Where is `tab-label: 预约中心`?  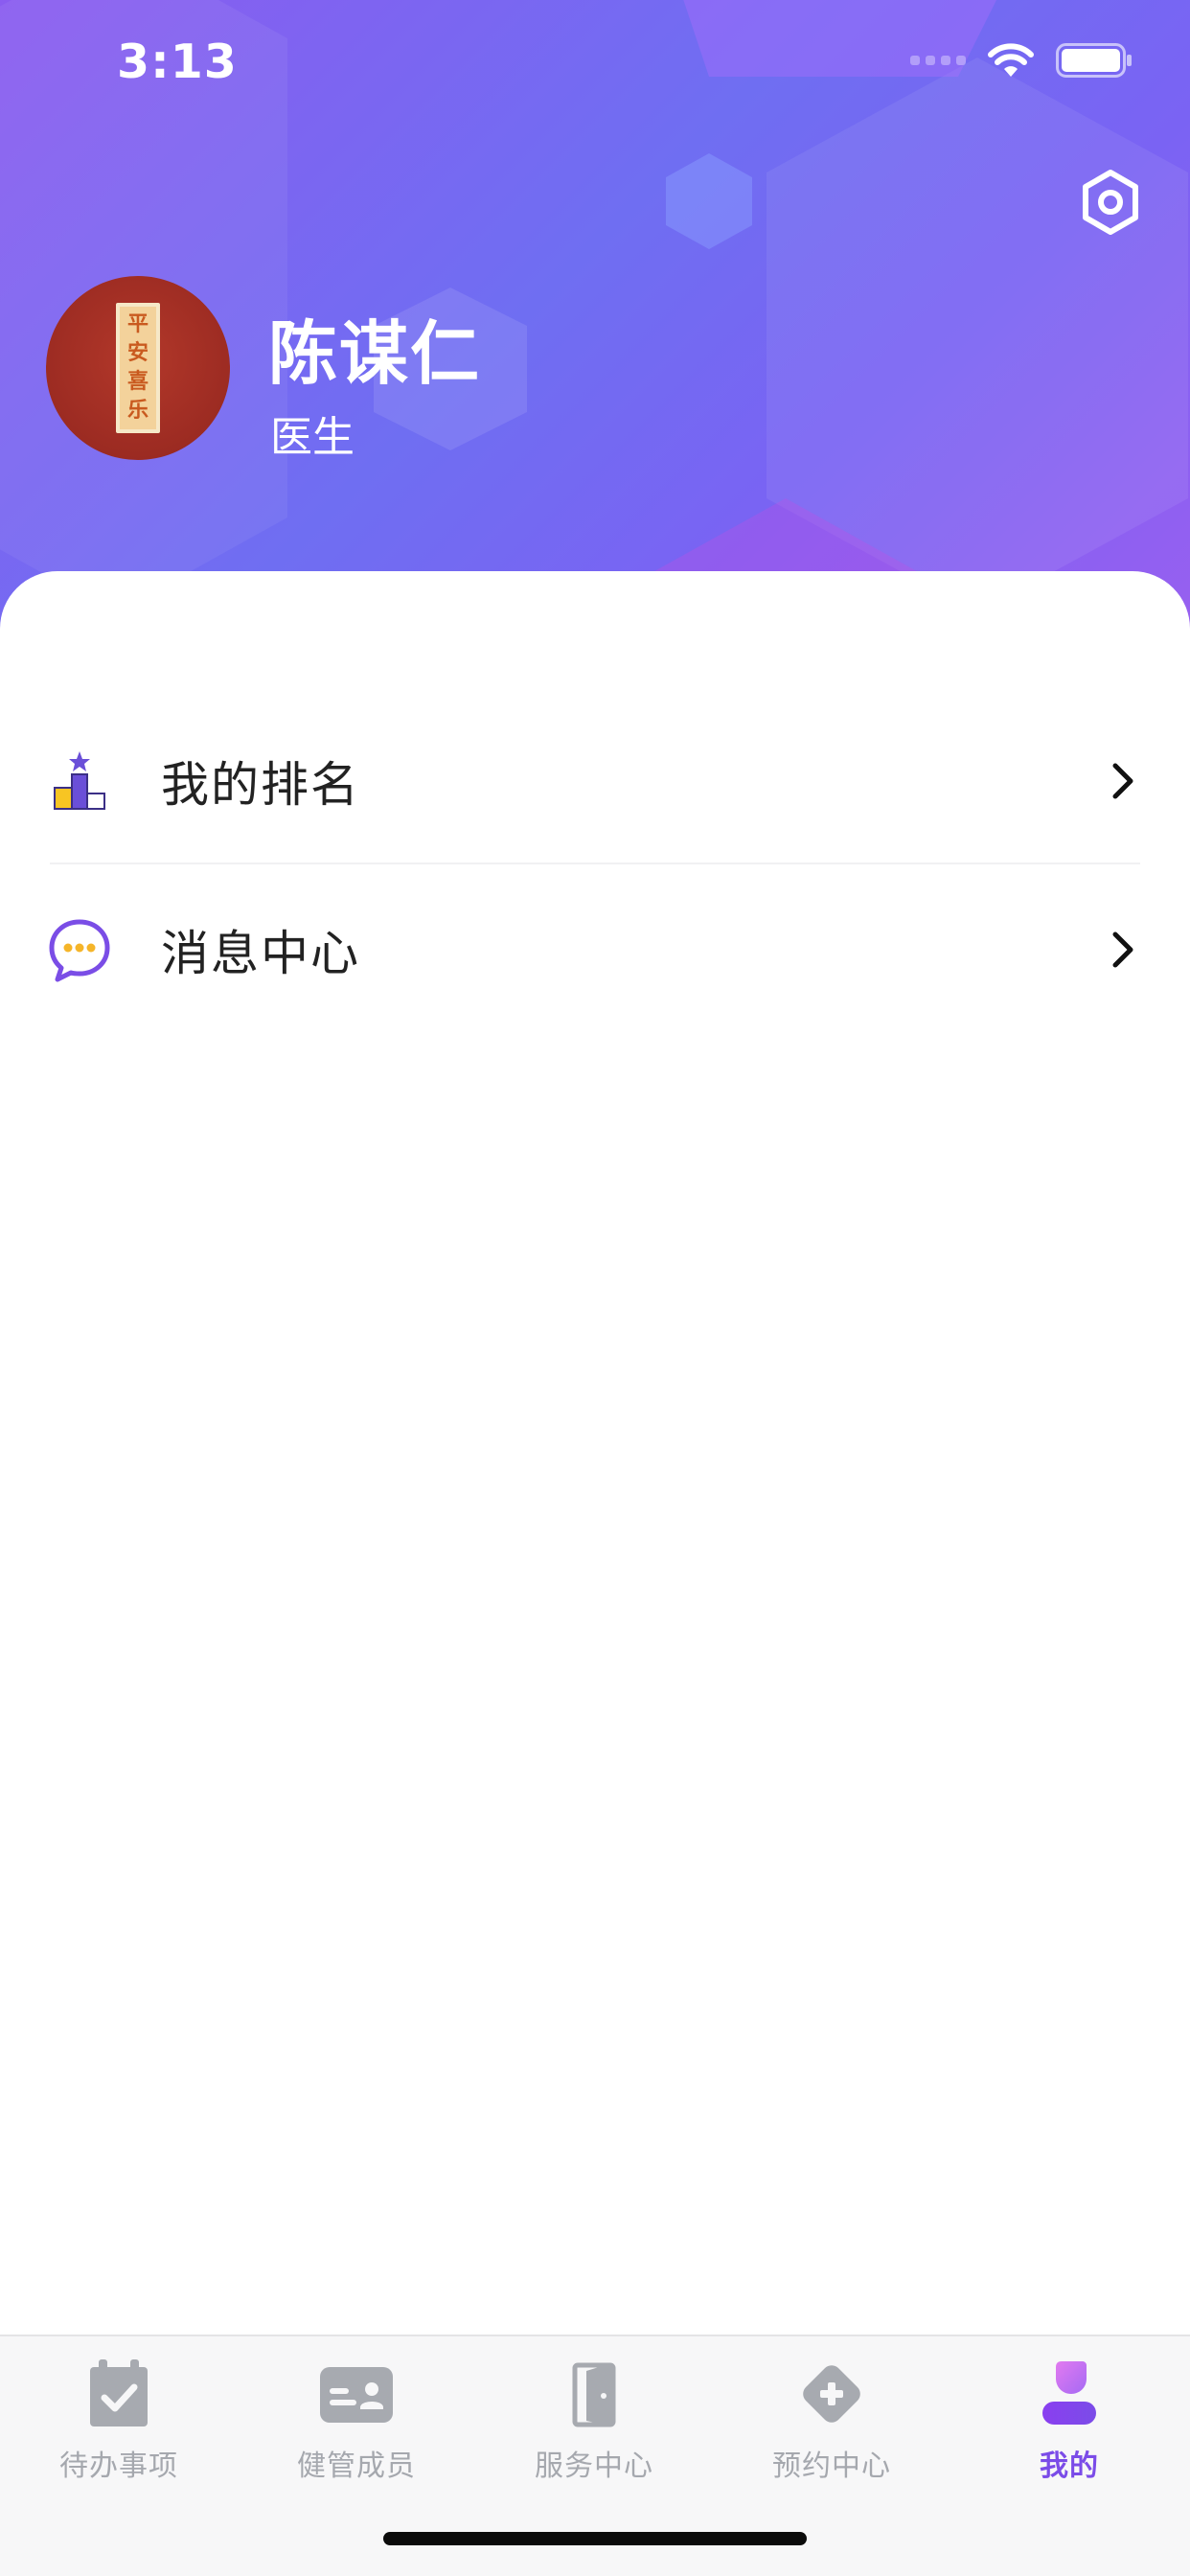 tab-label: 预约中心 is located at coordinates (832, 2466).